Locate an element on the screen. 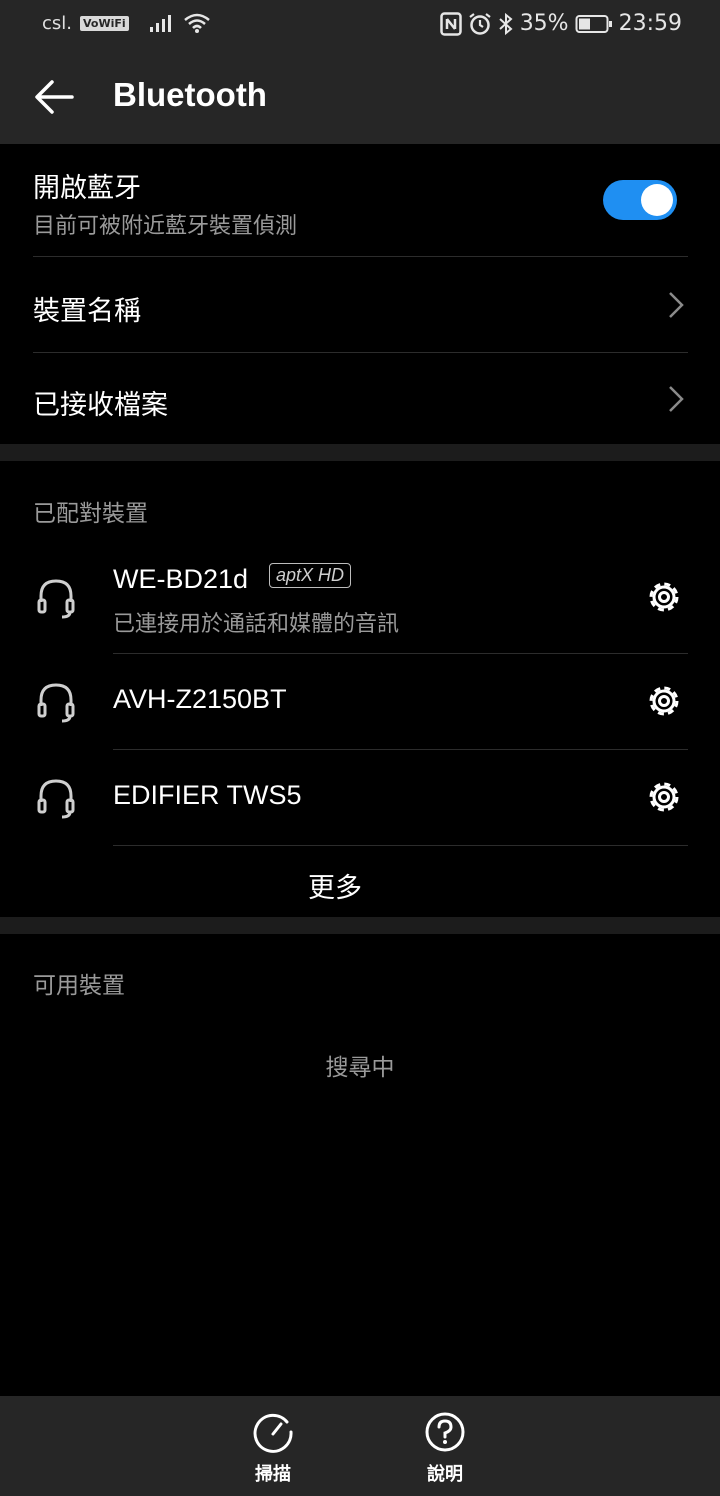 The width and height of the screenshot is (720, 1496). toggle-knob is located at coordinates (657, 200).